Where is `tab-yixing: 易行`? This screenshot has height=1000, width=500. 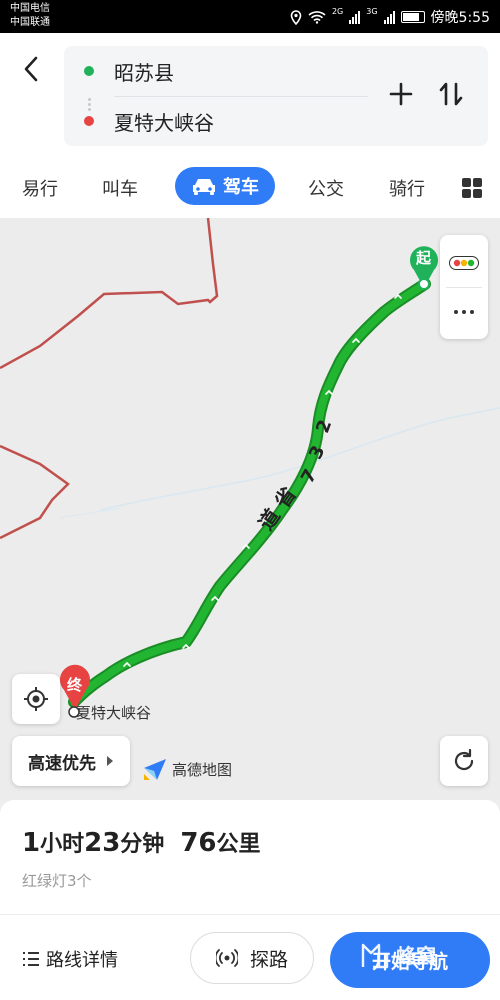
tab-yixing: 易行 is located at coordinates (40, 188).